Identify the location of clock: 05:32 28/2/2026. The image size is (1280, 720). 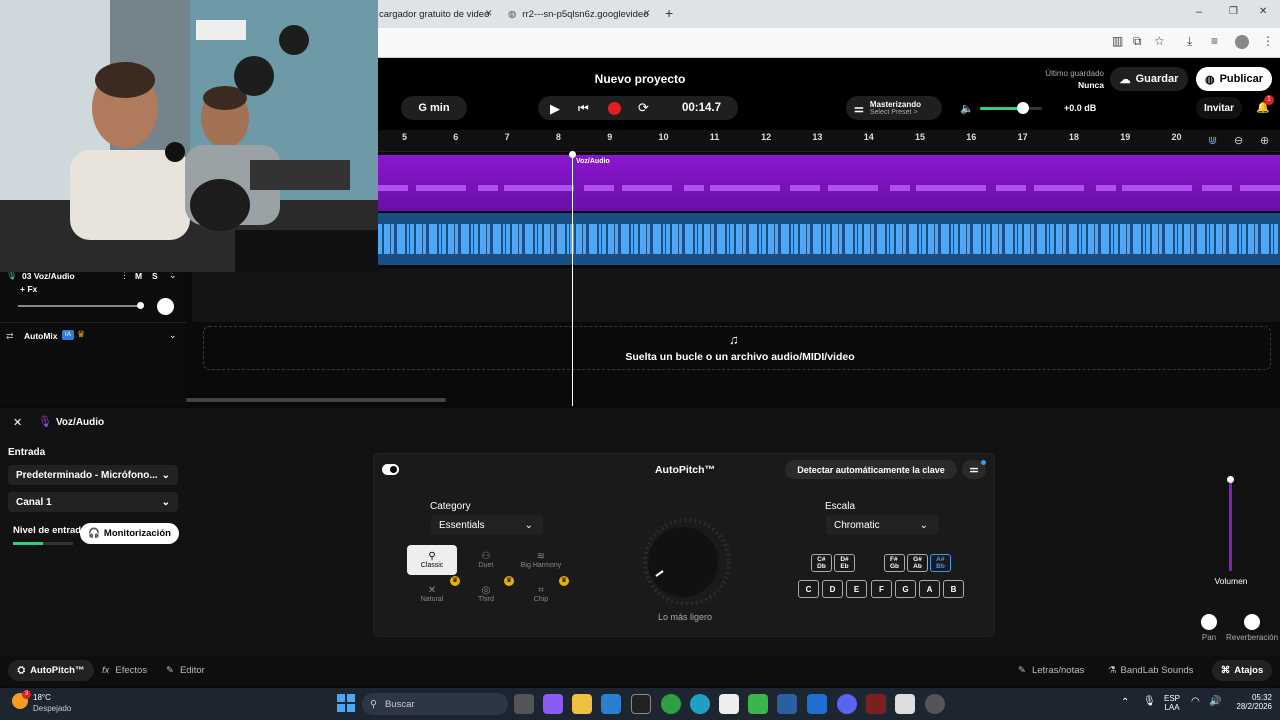
(1250, 702).